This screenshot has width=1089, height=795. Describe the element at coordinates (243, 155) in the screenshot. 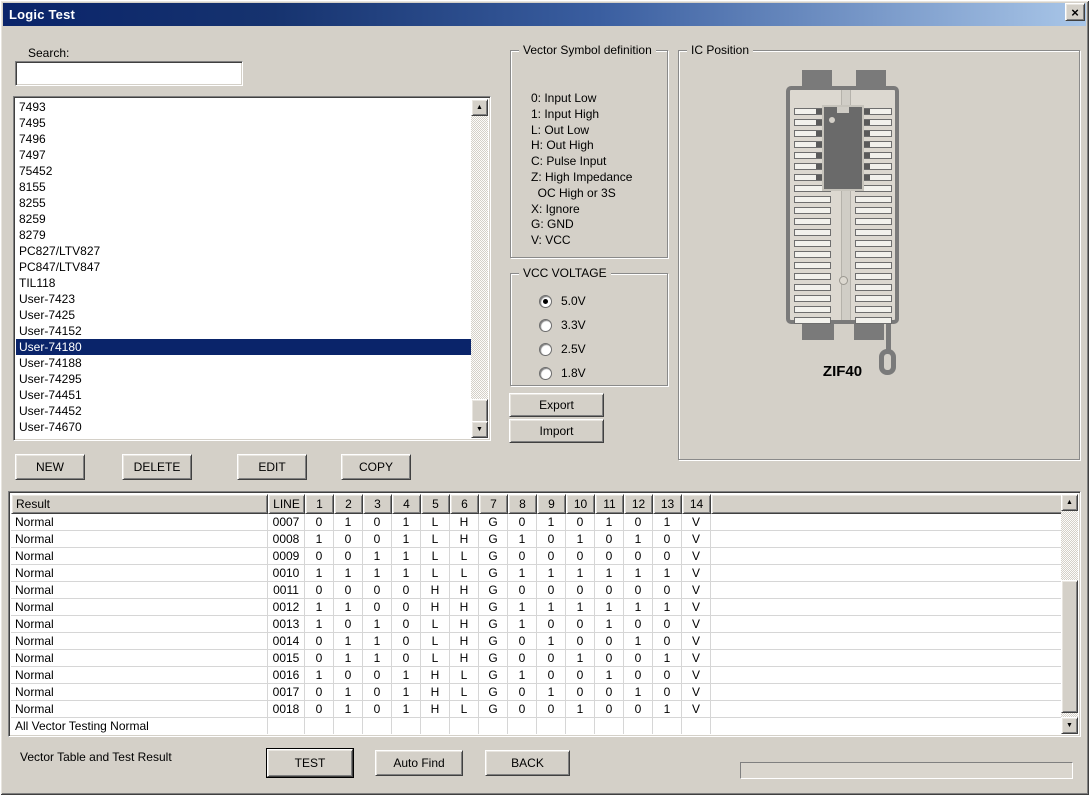

I see `list-item: 7497` at that location.